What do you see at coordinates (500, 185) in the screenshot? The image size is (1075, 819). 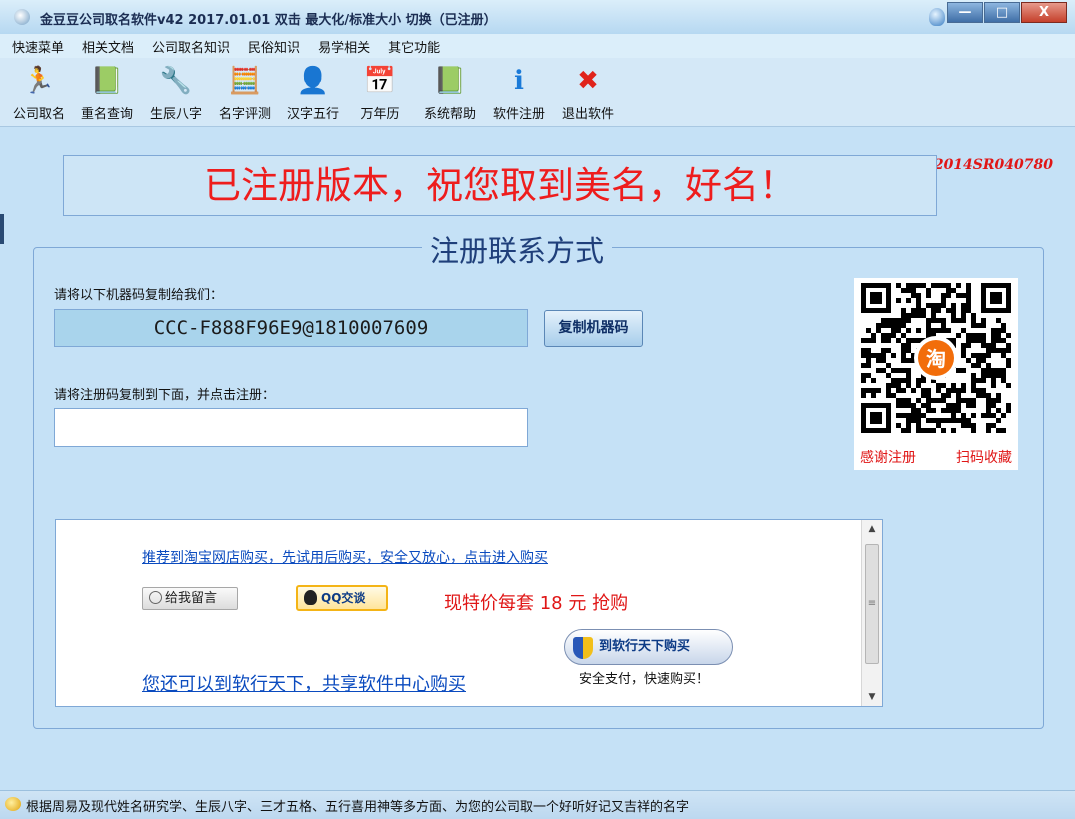 I see `registered-banner: 已注册版本，祝您取到美名，好名！` at bounding box center [500, 185].